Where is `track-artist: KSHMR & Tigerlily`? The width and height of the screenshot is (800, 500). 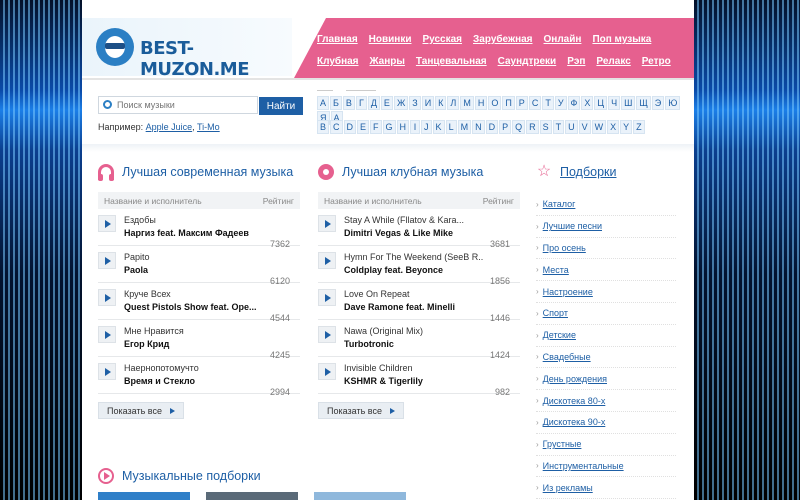 track-artist: KSHMR & Tigerlily is located at coordinates (419, 381).